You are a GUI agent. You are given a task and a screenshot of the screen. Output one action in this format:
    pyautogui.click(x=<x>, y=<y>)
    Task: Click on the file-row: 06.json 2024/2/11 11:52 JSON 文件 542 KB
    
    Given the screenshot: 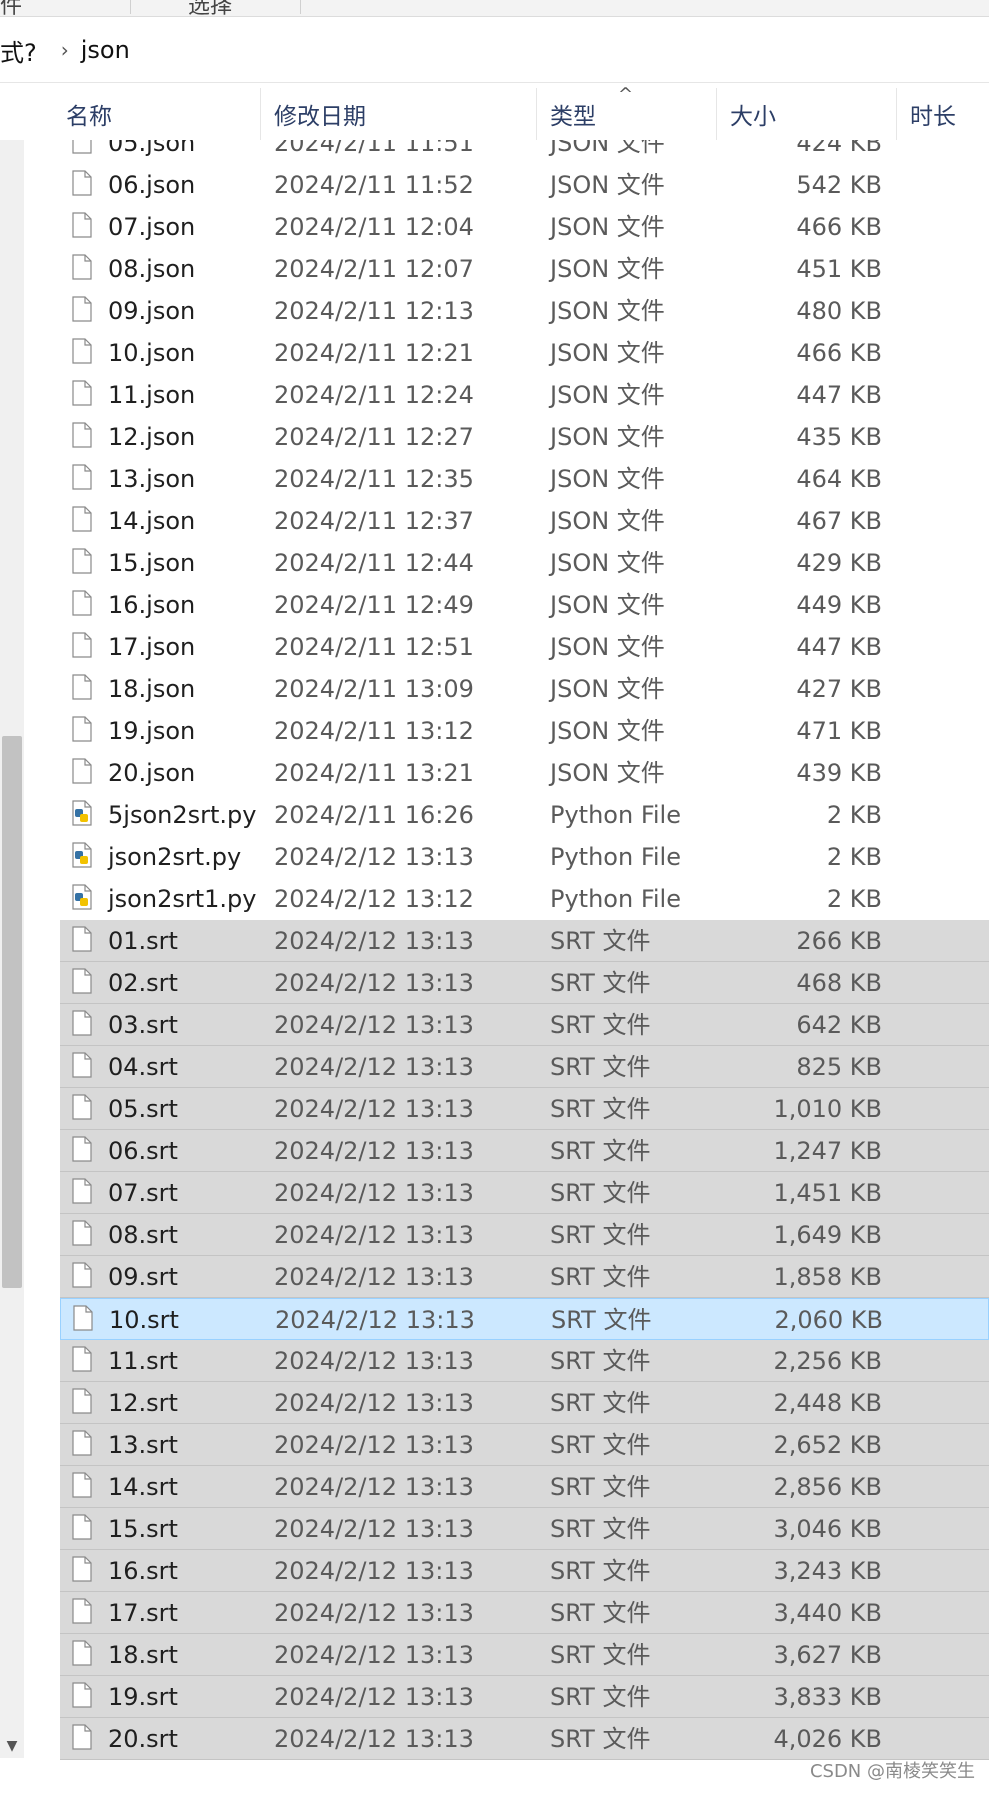 What is the action you would take?
    pyautogui.click(x=524, y=185)
    